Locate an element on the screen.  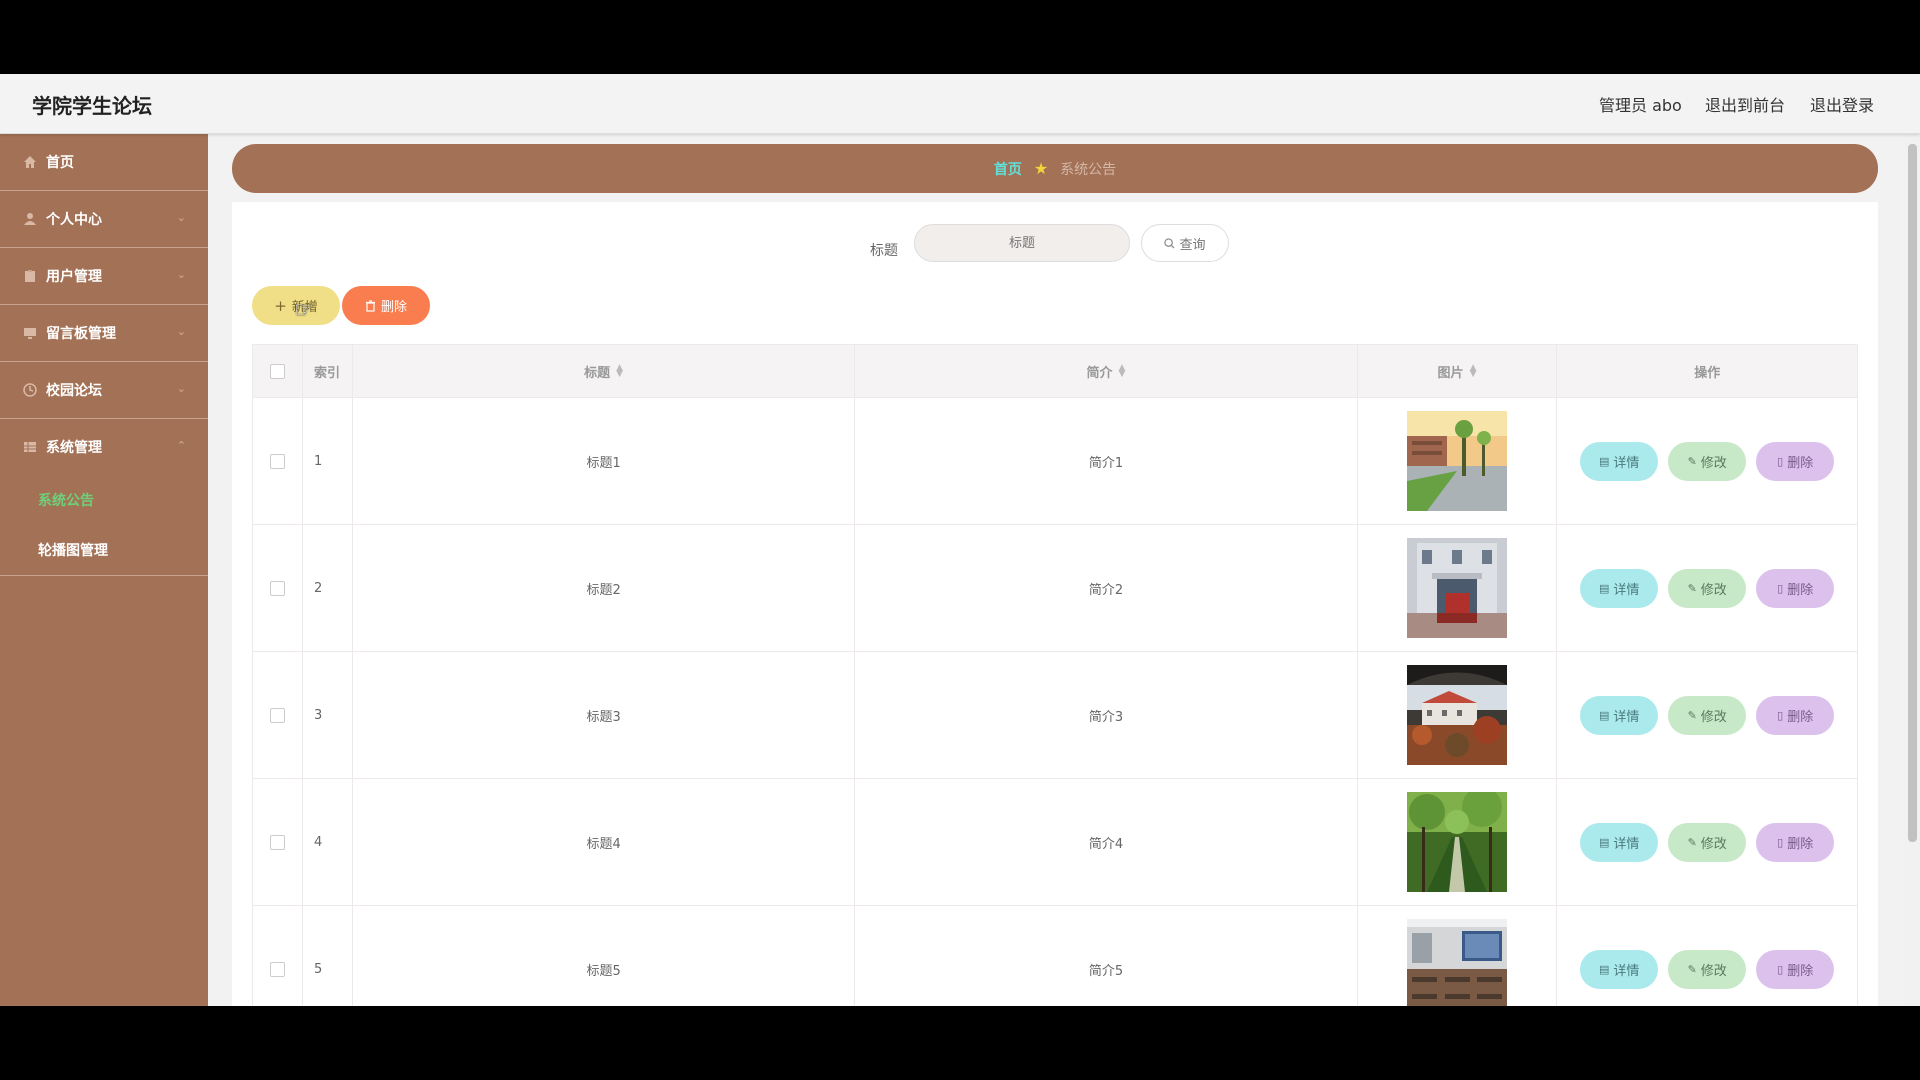
sidebar-item-label: 校园论坛 is located at coordinates (74, 391).